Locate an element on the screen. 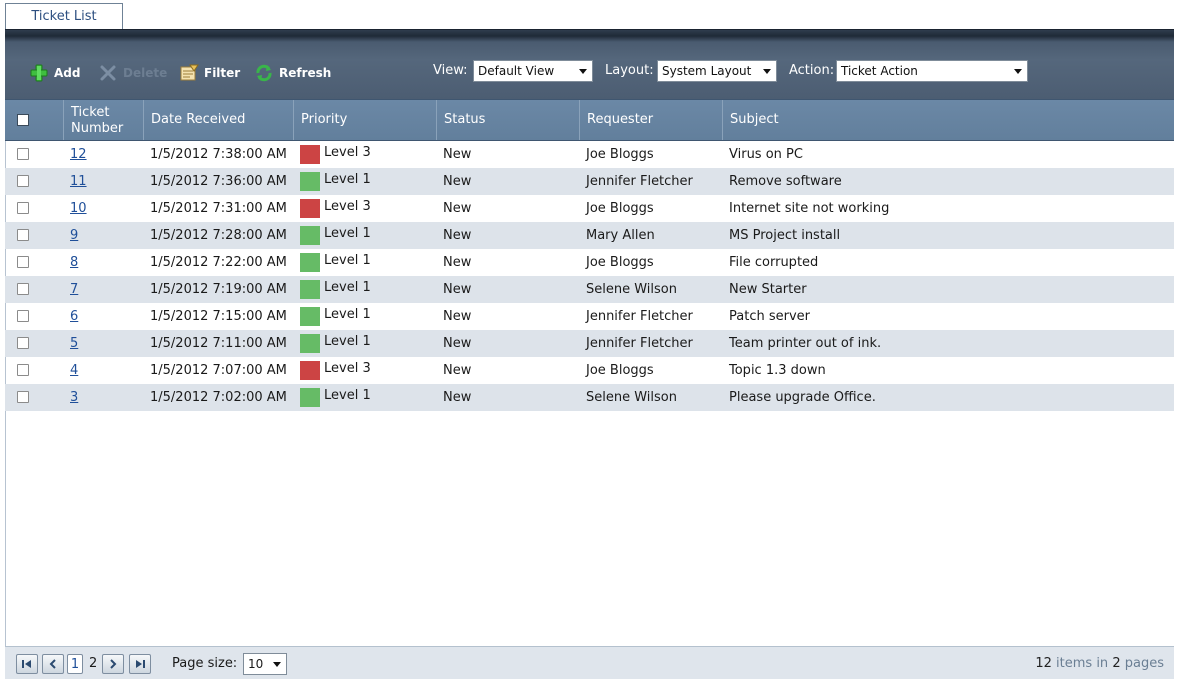  filter-button-label: Filter is located at coordinates (222, 73).